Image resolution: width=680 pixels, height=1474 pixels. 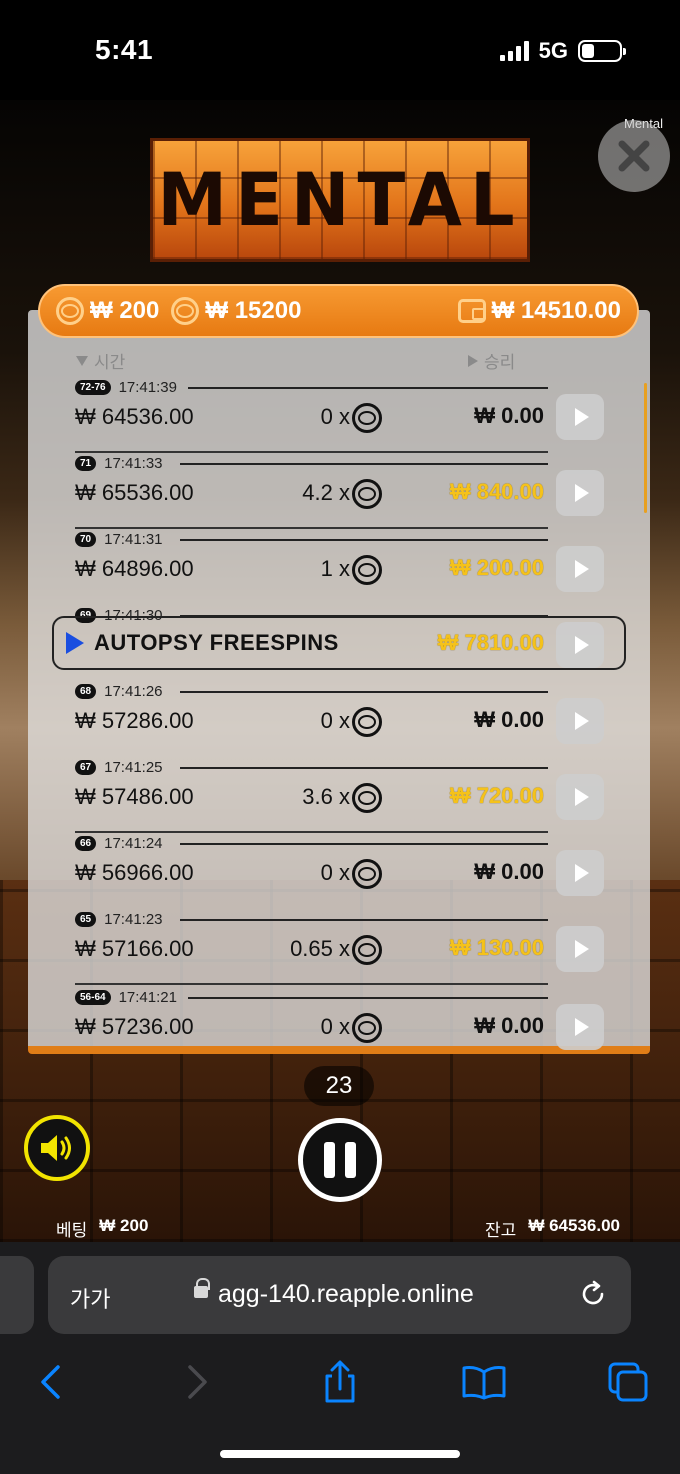 I want to click on tabs-icon, so click(x=628, y=1382).